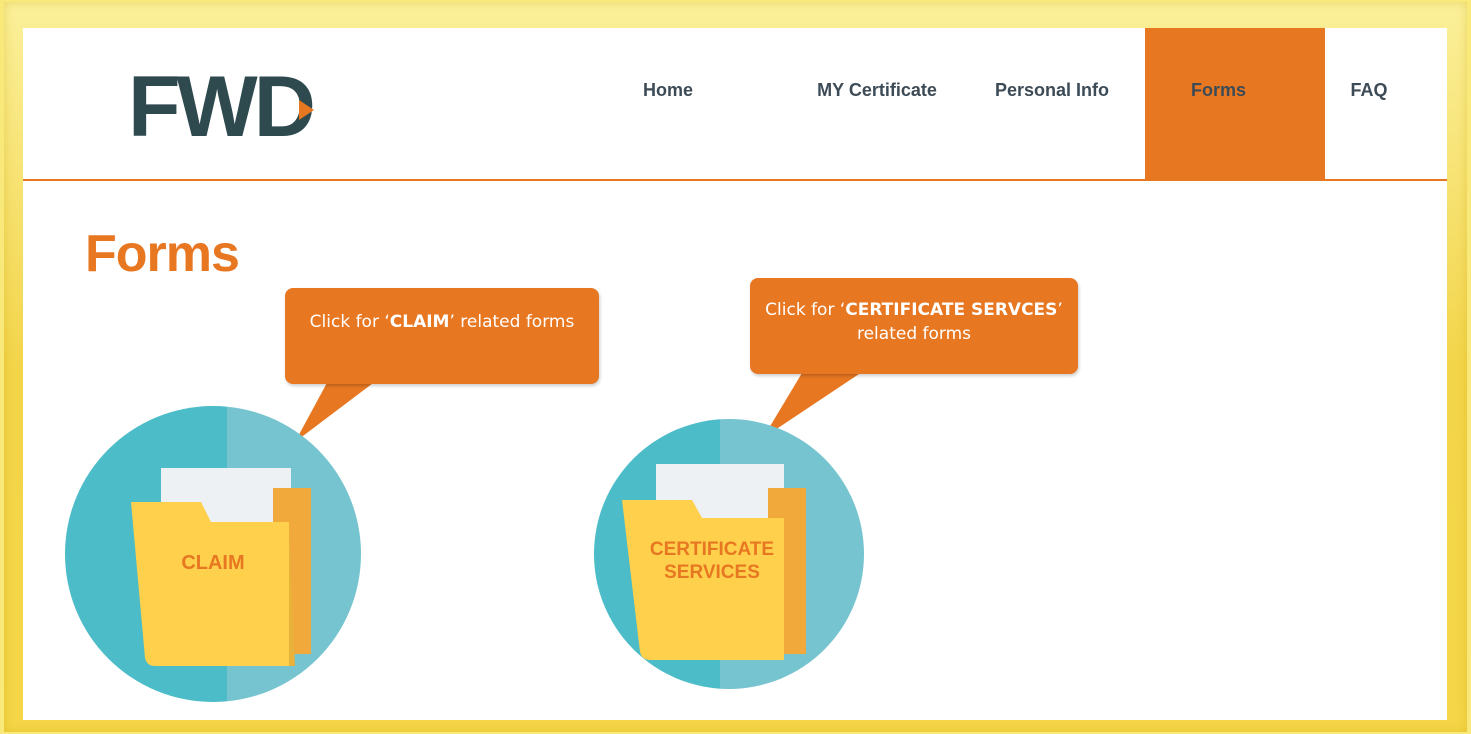  Describe the element at coordinates (1369, 103) in the screenshot. I see `nav-faq: FAQ` at that location.